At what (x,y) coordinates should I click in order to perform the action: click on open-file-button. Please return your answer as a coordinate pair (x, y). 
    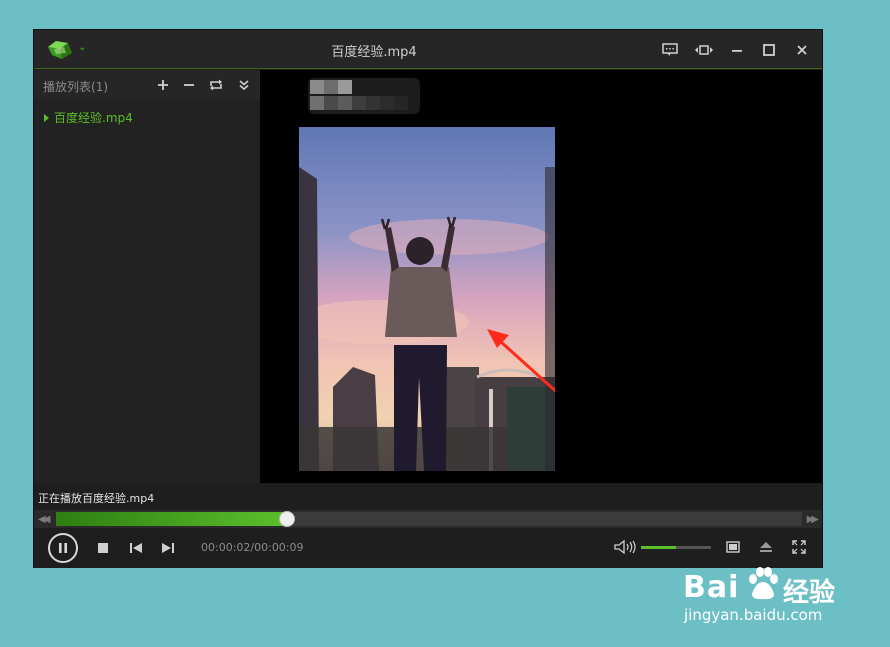
    Looking at the image, I should click on (766, 547).